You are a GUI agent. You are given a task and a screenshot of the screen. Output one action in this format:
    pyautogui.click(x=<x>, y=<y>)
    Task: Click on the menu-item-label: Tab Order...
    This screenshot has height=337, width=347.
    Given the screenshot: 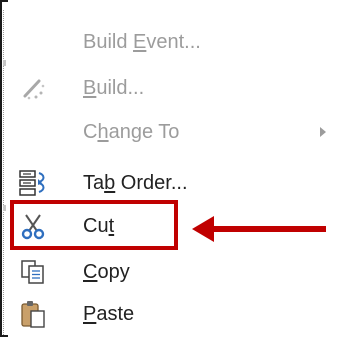 What is the action you would take?
    pyautogui.click(x=135, y=182)
    